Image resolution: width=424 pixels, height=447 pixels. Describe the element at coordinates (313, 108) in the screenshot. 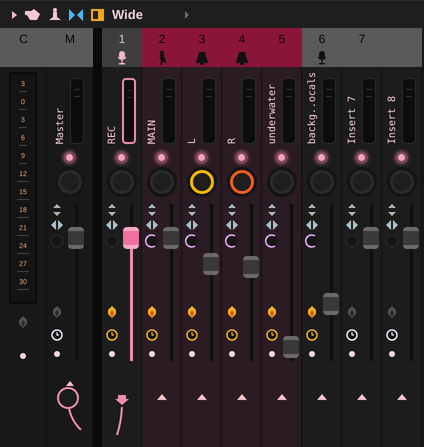

I see `channel-name: backg..ocals` at that location.